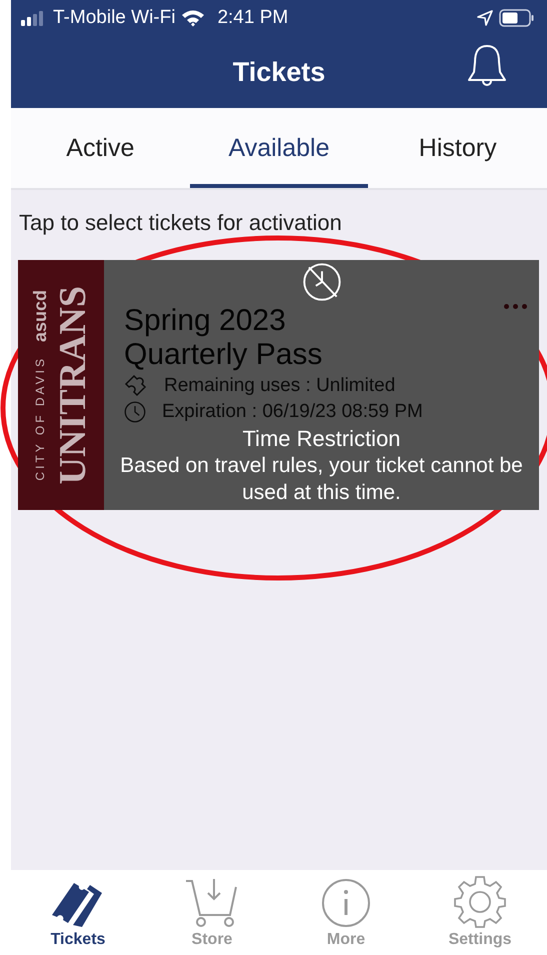  I want to click on cart-download-icon, so click(212, 903).